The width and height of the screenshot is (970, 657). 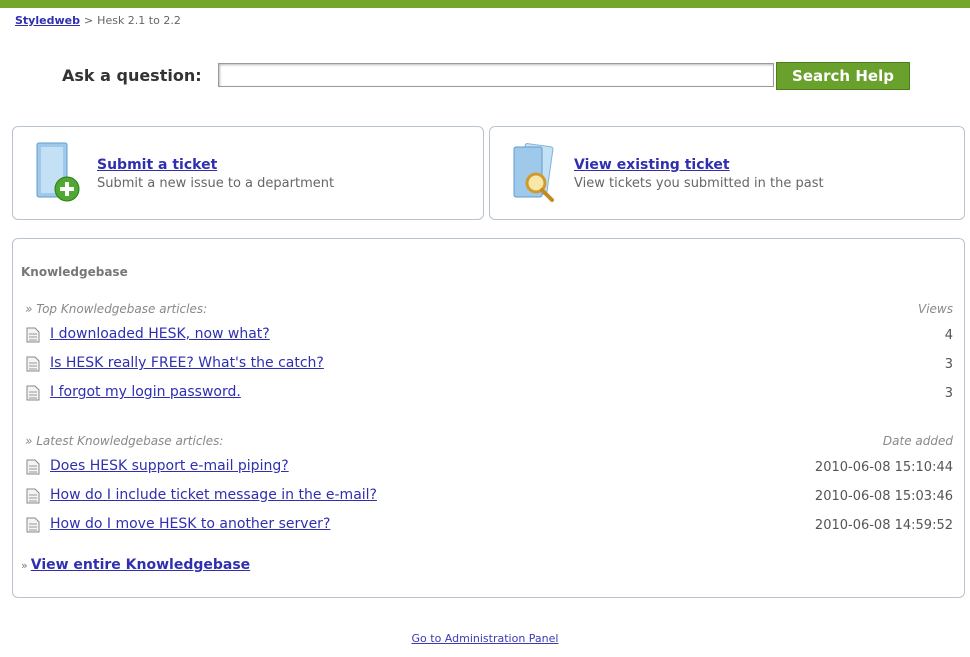 What do you see at coordinates (116, 309) in the screenshot?
I see `top-articles-heading: » Top Knowledgebase articles:` at bounding box center [116, 309].